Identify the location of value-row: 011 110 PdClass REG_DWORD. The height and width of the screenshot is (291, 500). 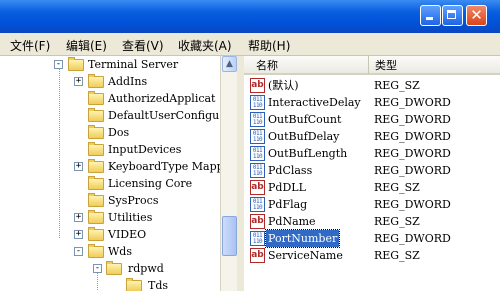
(372, 170).